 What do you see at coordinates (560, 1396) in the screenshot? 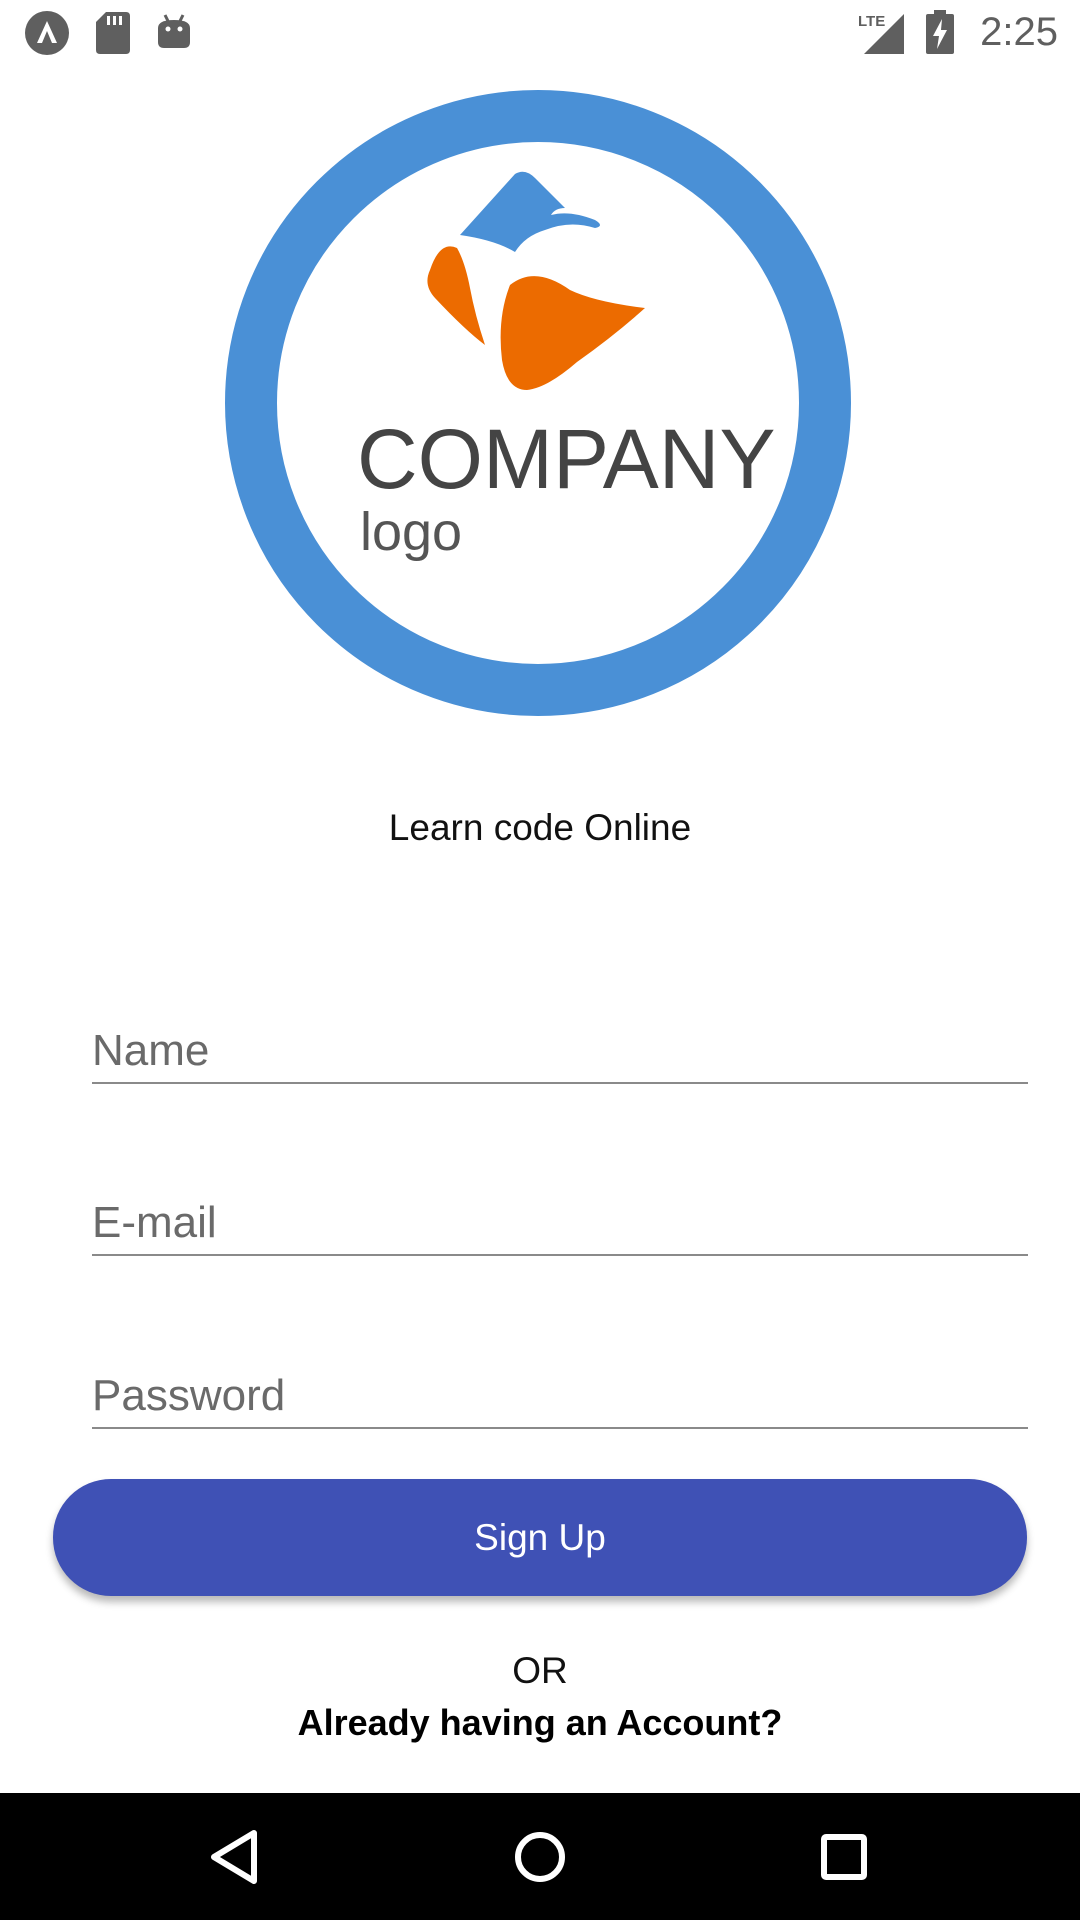
I see `password-input` at bounding box center [560, 1396].